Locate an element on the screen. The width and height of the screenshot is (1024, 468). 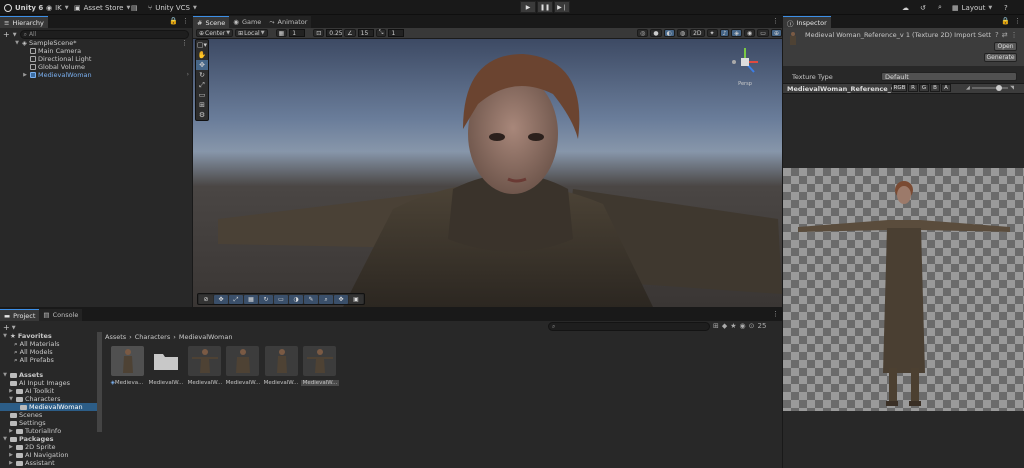
lighting-toggle: ✦ is located at coordinates (712, 33).